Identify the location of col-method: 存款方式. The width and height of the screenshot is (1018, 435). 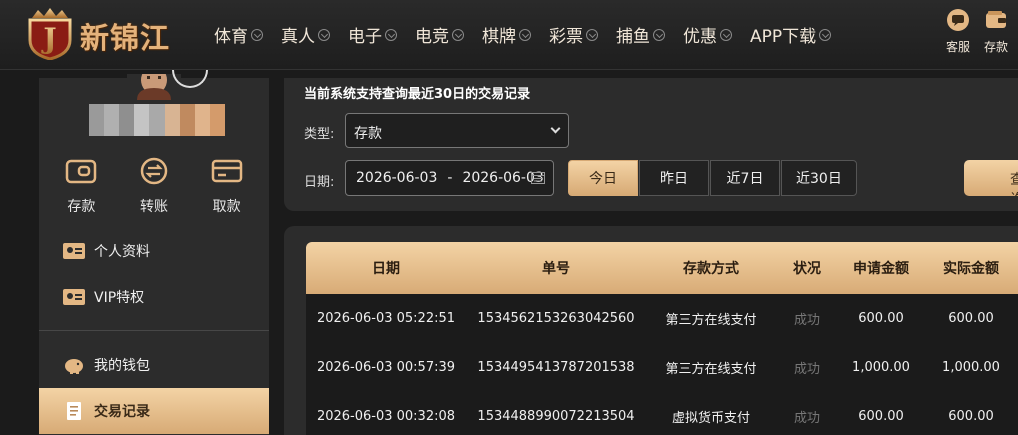
(711, 269).